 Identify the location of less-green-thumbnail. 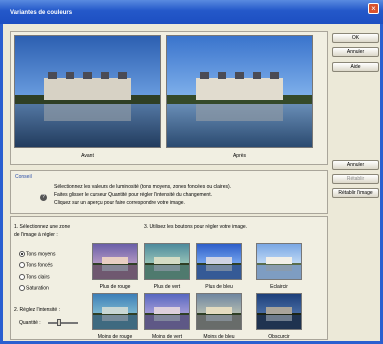
(167, 311).